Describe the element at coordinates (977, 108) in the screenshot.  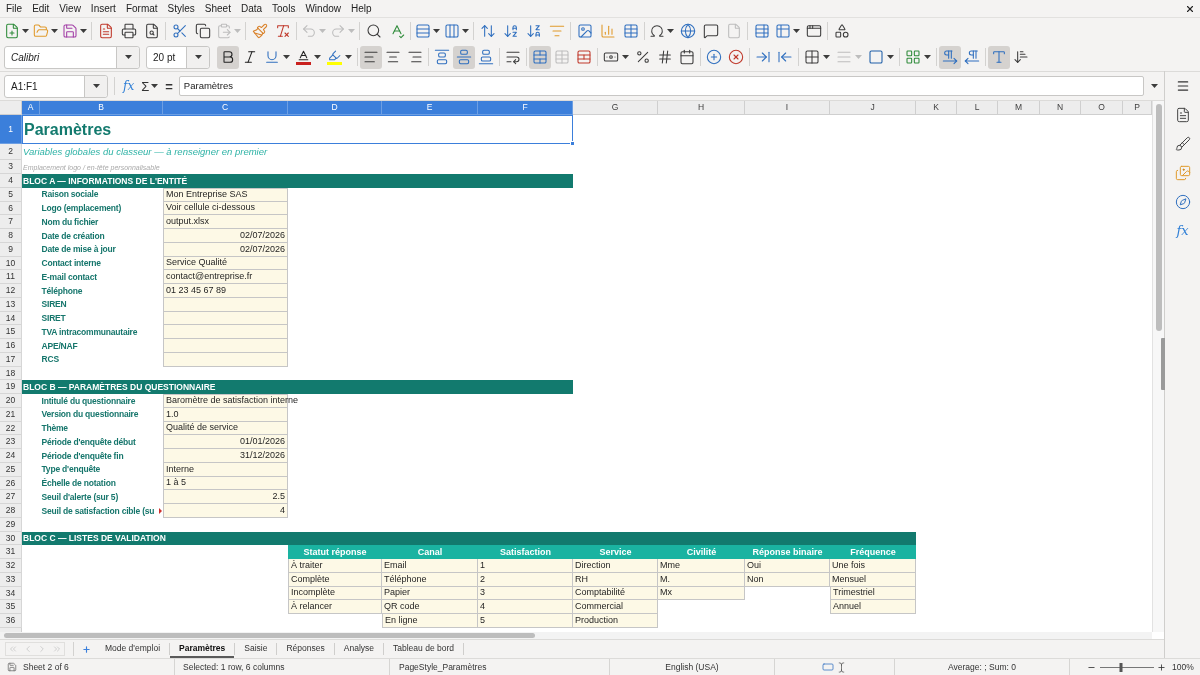
I see `column-header: L` at that location.